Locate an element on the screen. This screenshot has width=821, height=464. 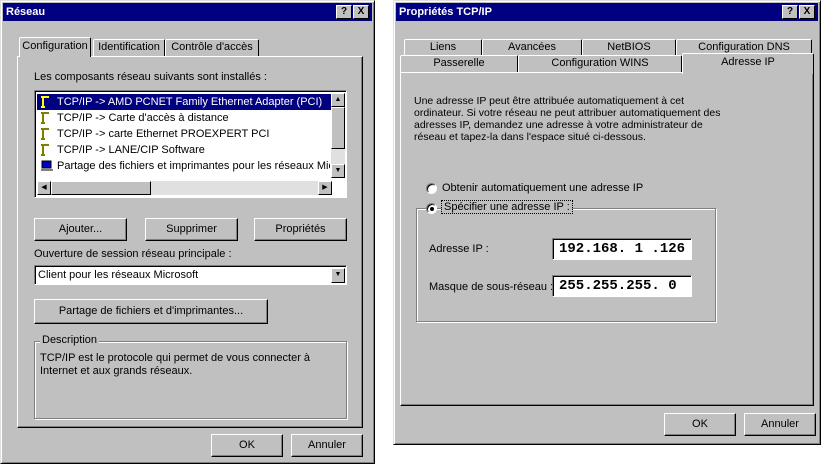
properties-button: Propriétés is located at coordinates (300, 229).